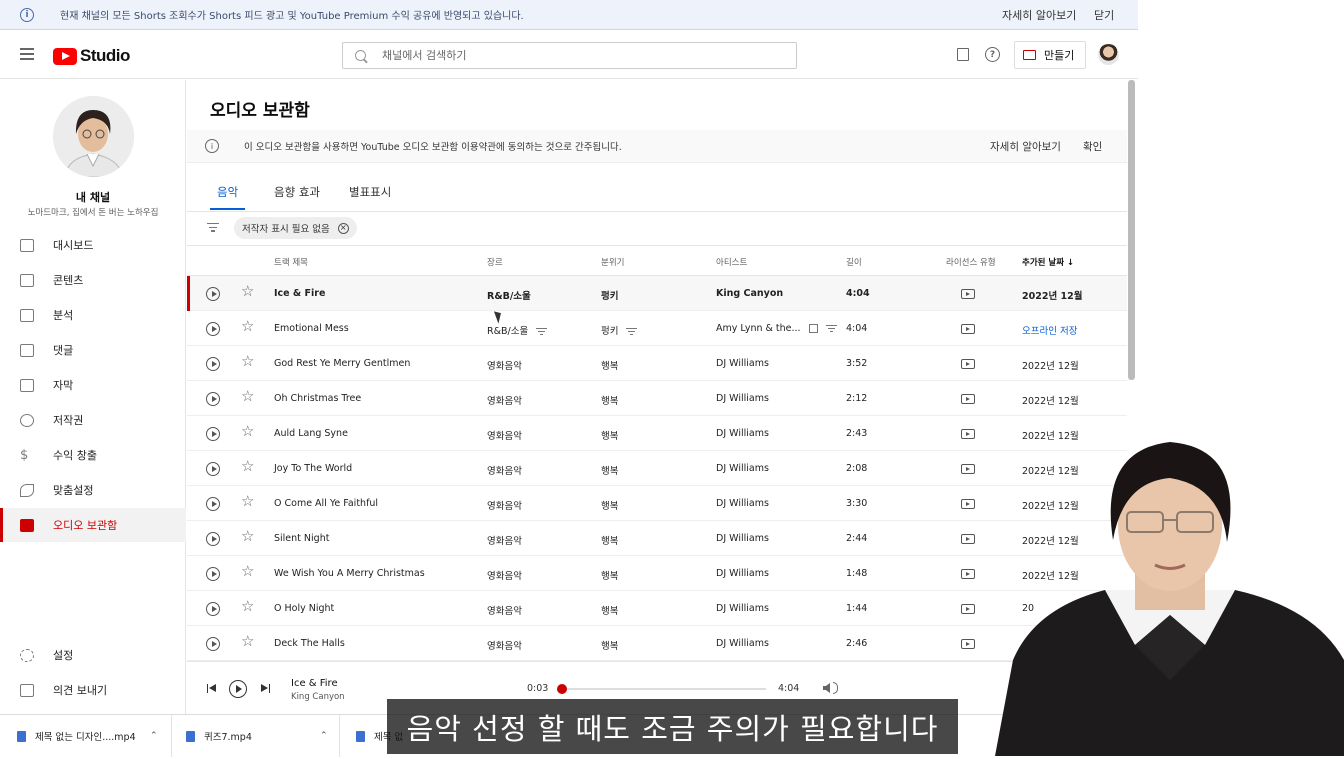 This screenshot has height=759, width=1344. I want to click on filter-icon, so click(213, 228).